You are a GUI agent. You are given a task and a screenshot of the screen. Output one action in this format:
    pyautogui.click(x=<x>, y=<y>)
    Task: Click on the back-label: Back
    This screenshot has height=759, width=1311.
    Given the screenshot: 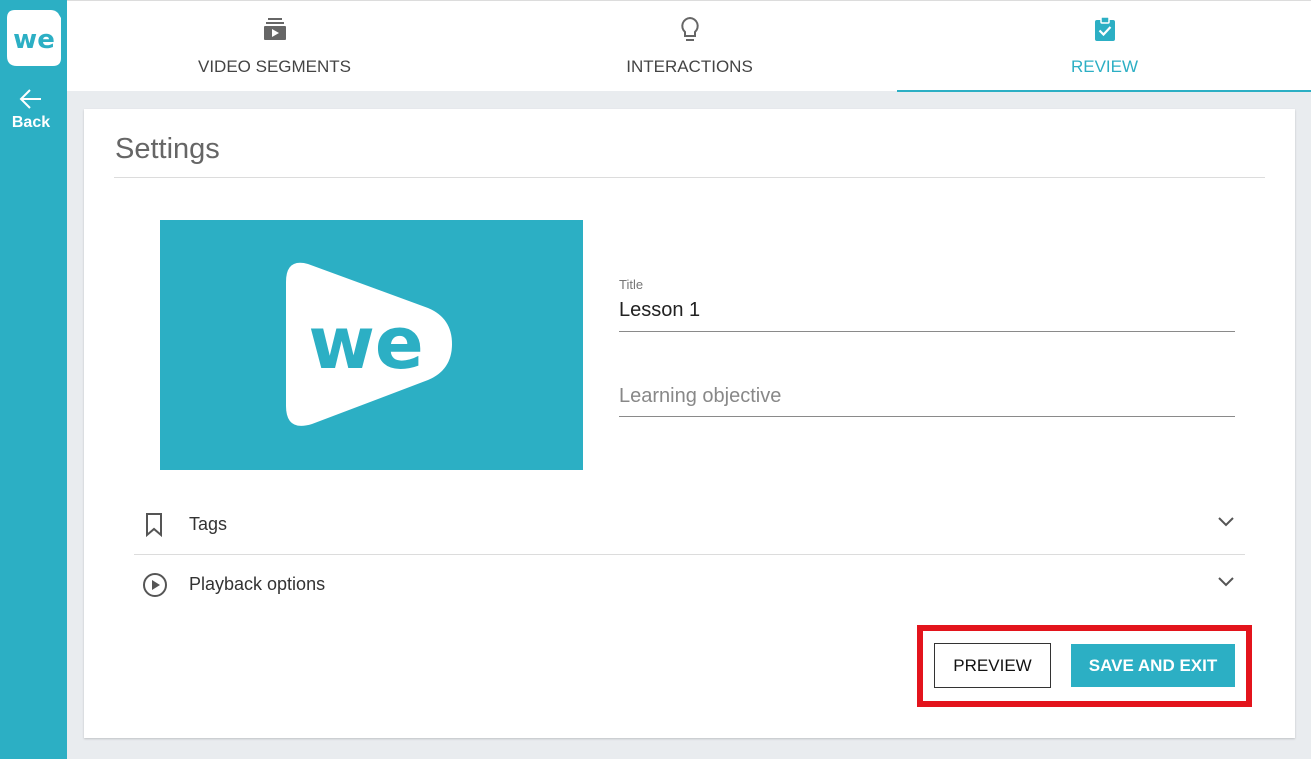 What is the action you would take?
    pyautogui.click(x=31, y=122)
    